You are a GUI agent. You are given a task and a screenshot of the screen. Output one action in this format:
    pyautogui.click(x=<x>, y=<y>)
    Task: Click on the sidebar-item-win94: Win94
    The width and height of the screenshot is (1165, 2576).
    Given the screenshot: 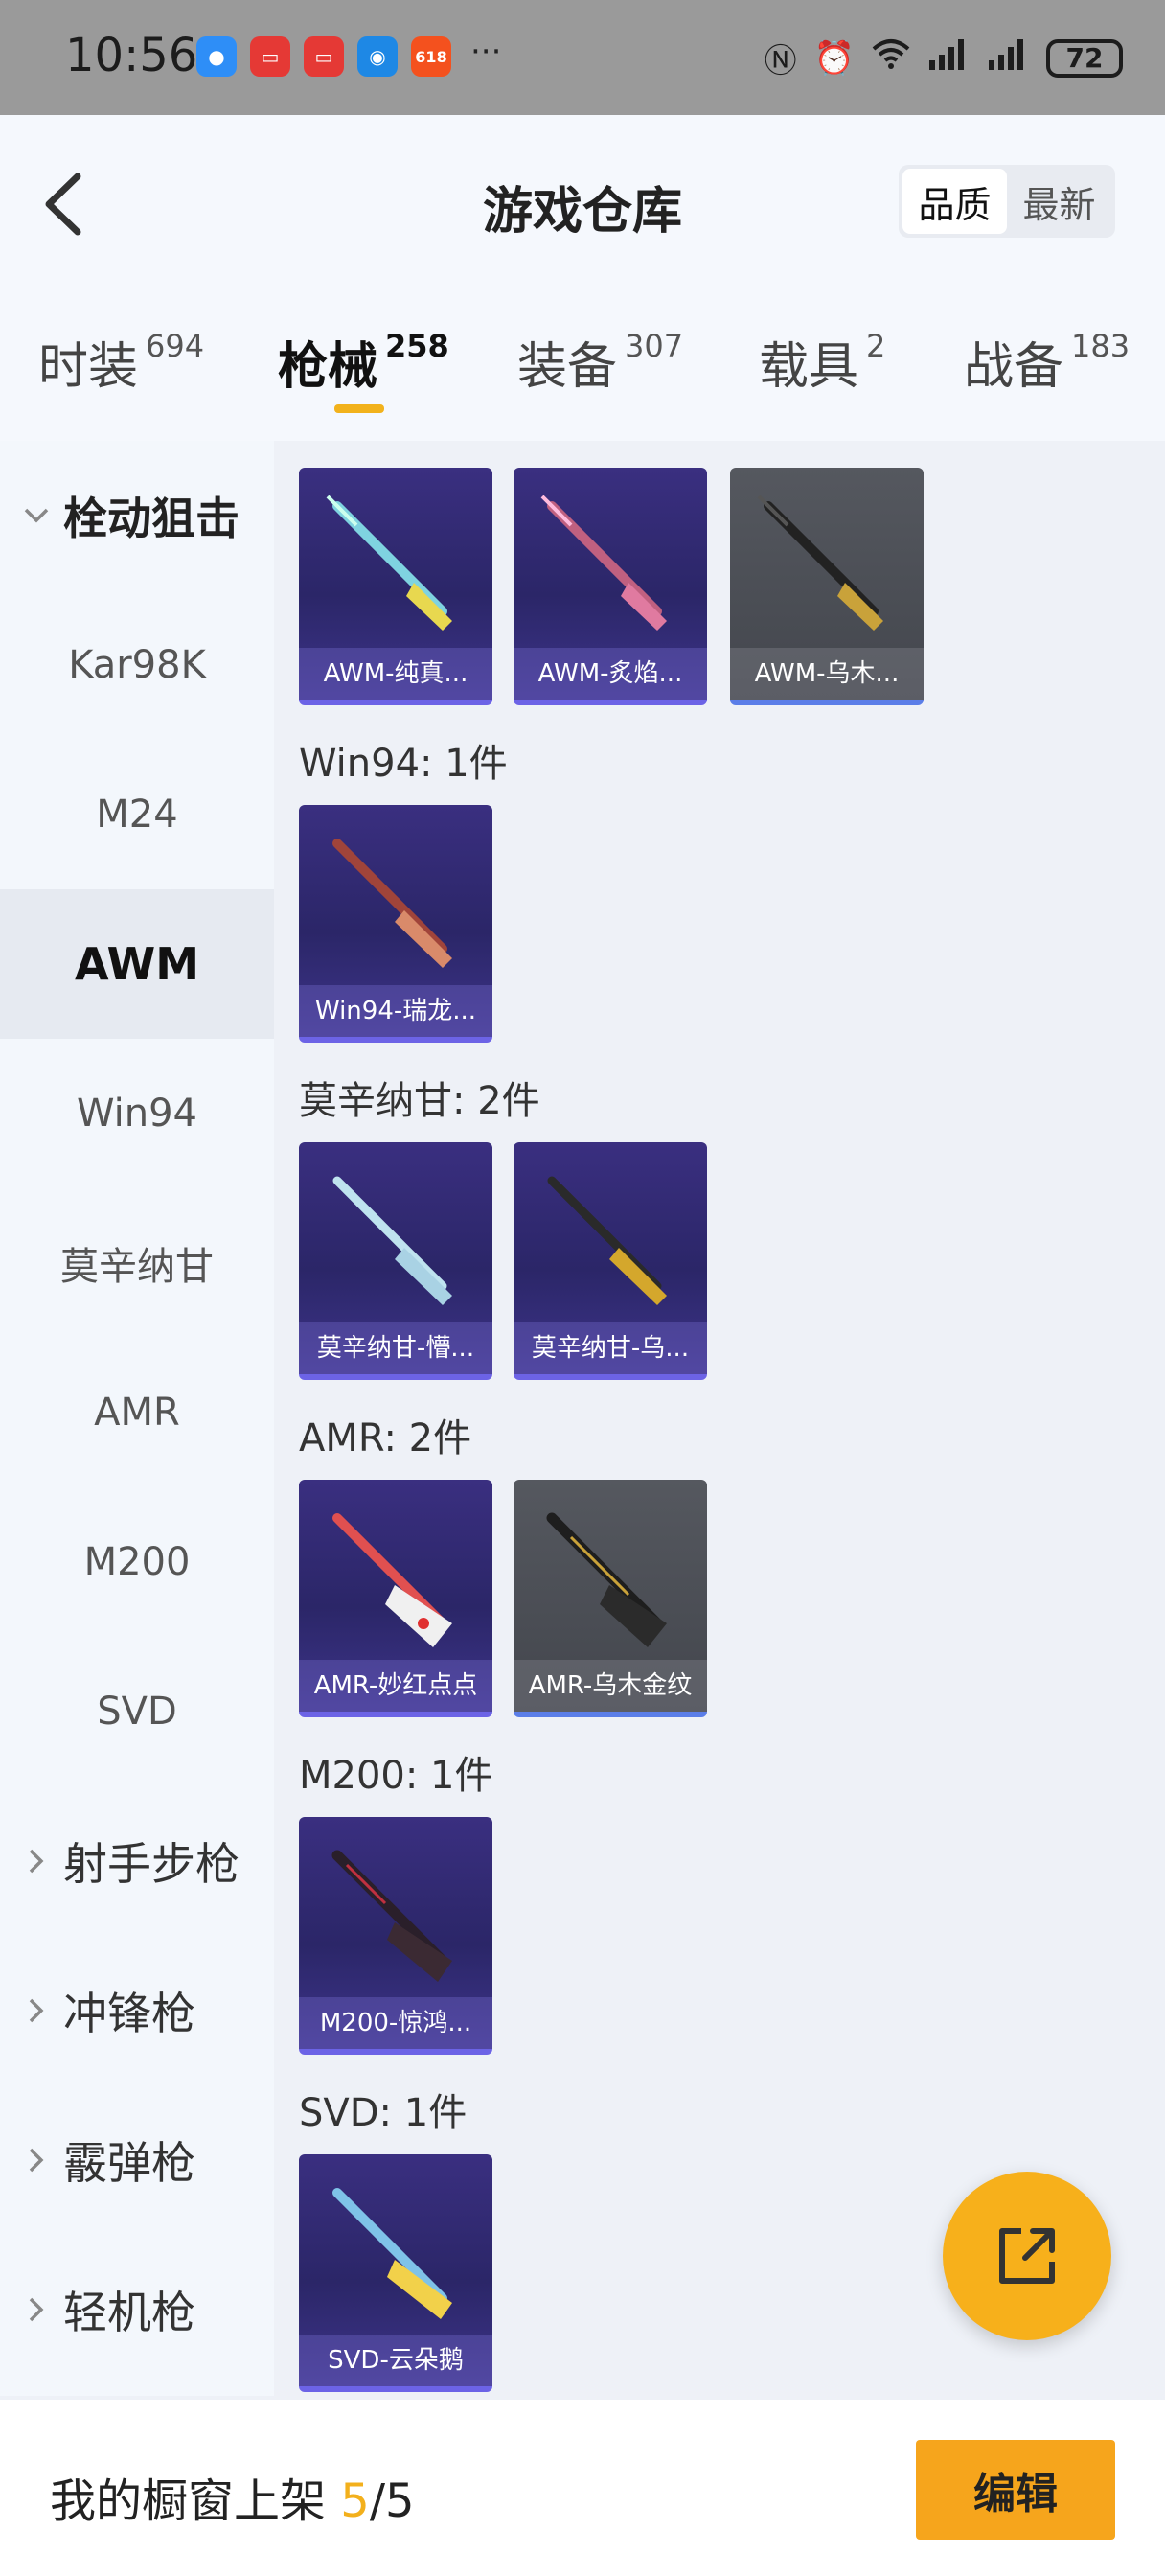 What is the action you would take?
    pyautogui.click(x=137, y=1113)
    